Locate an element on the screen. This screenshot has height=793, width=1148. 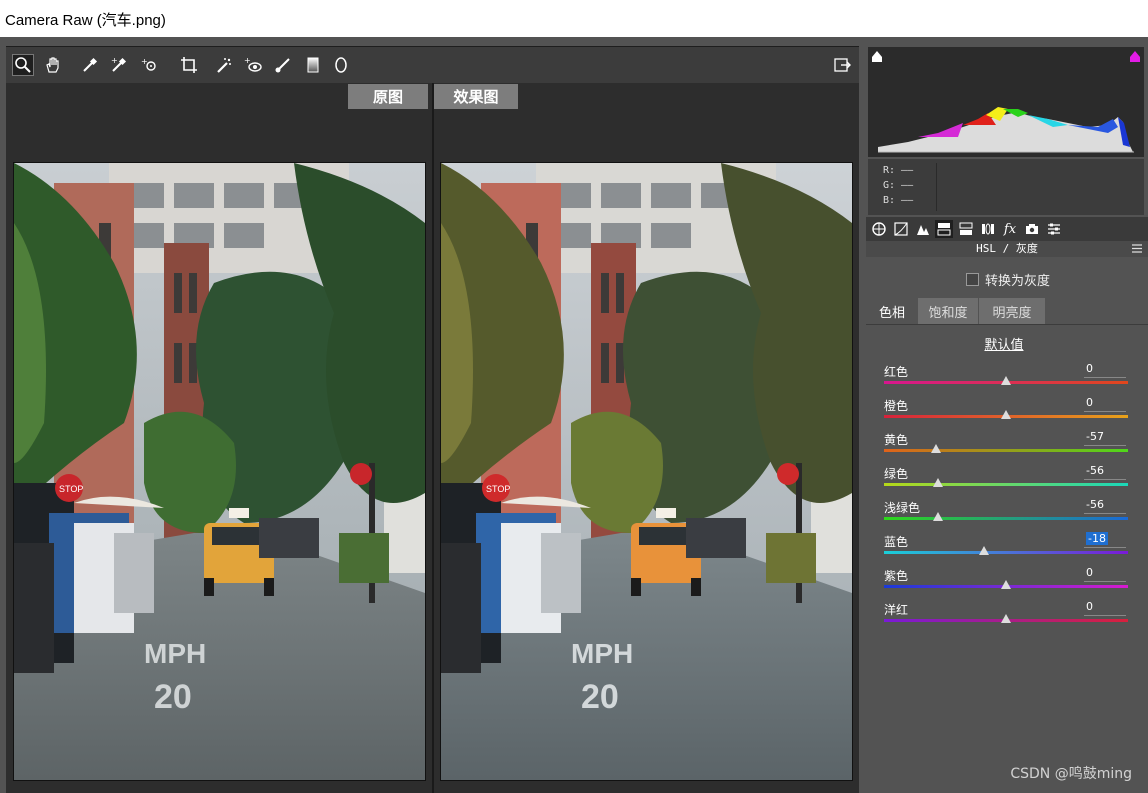
color-sampler-icon: + is located at coordinates (119, 65).